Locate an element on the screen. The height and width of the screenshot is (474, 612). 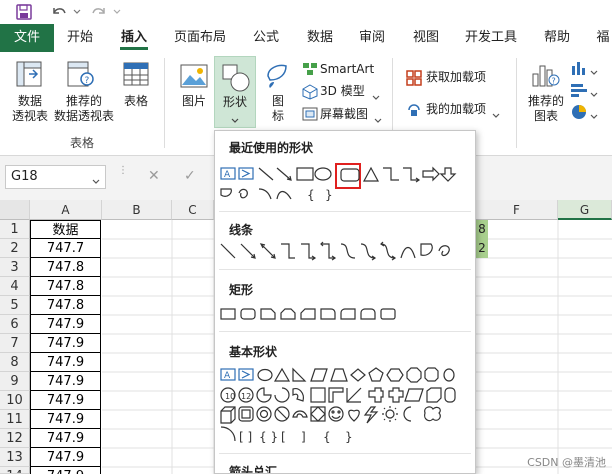
cell-a1: 数据 is located at coordinates (65, 229).